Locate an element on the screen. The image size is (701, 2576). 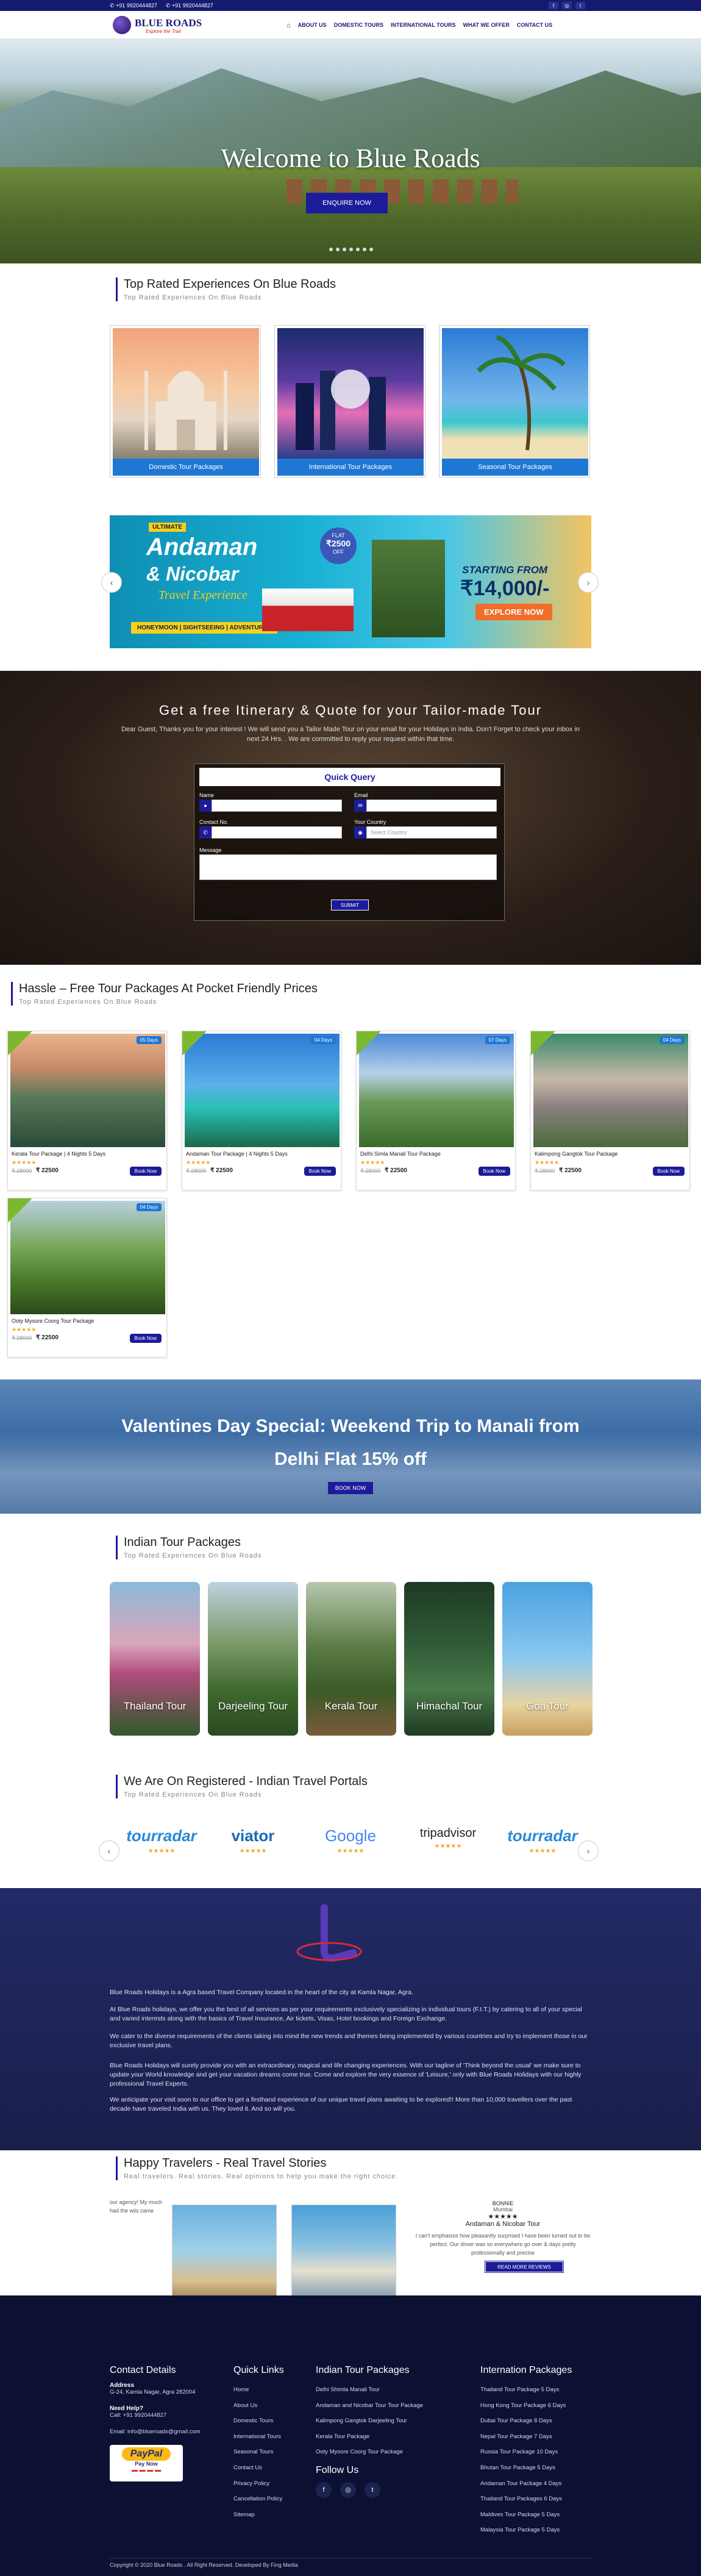
days-badge: 04 Days is located at coordinates (323, 1040).